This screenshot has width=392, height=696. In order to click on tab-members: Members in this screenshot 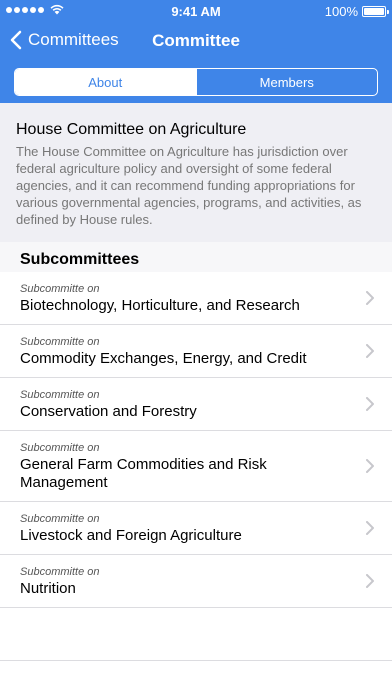, I will do `click(286, 82)`.